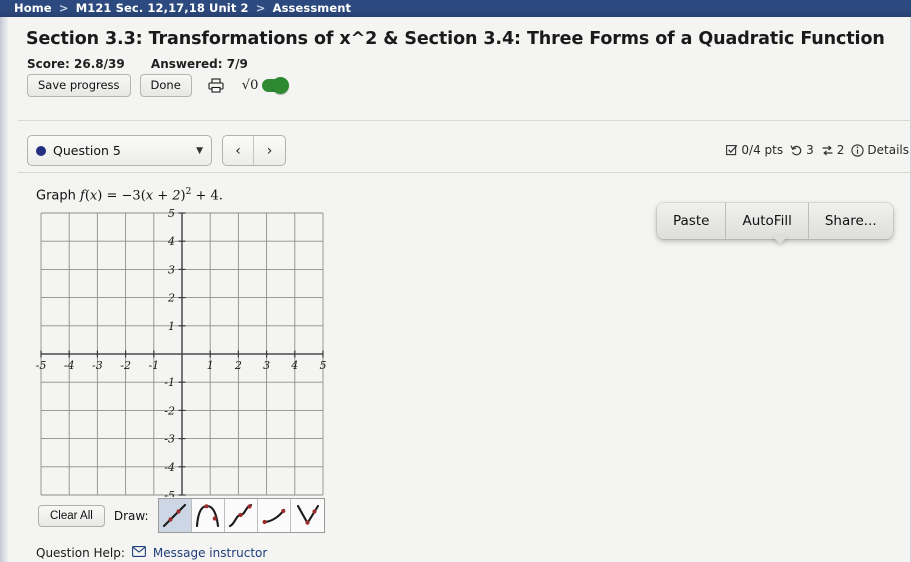 The width and height of the screenshot is (911, 562). I want to click on score-label: Score: 26.8/39, so click(76, 64).